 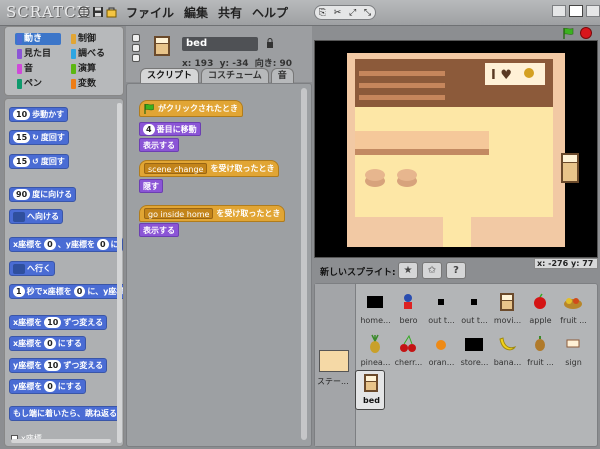 I want to click on goto-sprite-block: へ行く, so click(x=32, y=268).